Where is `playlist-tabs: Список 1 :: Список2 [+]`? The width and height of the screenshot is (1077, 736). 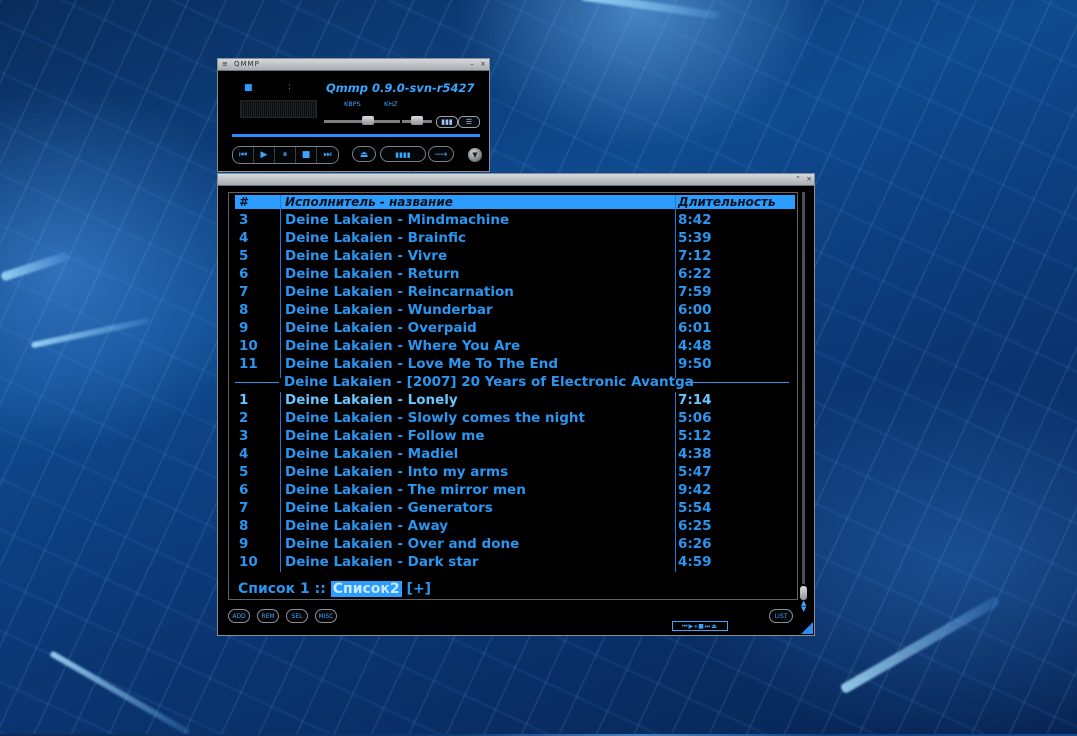
playlist-tabs: Список 1 :: Список2 [+] is located at coordinates (334, 589).